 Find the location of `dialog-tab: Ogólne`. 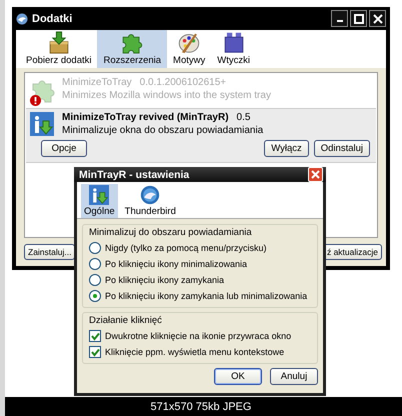

dialog-tab: Ogólne is located at coordinates (99, 201).